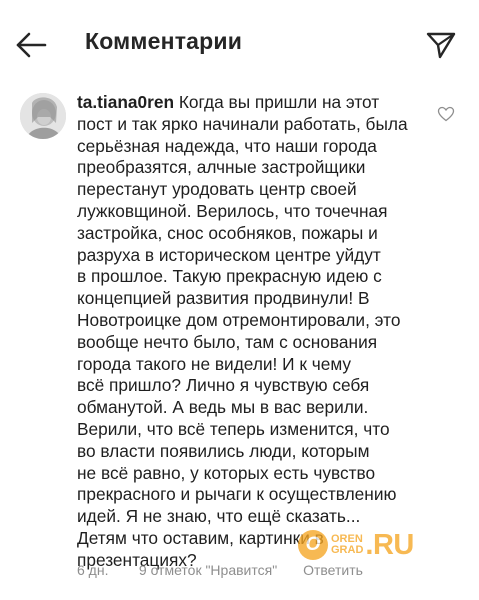 The height and width of the screenshot is (600, 479). What do you see at coordinates (232, 210) in the screenshot?
I see `comment-line: лужковщиной. Верилось, что точечная` at bounding box center [232, 210].